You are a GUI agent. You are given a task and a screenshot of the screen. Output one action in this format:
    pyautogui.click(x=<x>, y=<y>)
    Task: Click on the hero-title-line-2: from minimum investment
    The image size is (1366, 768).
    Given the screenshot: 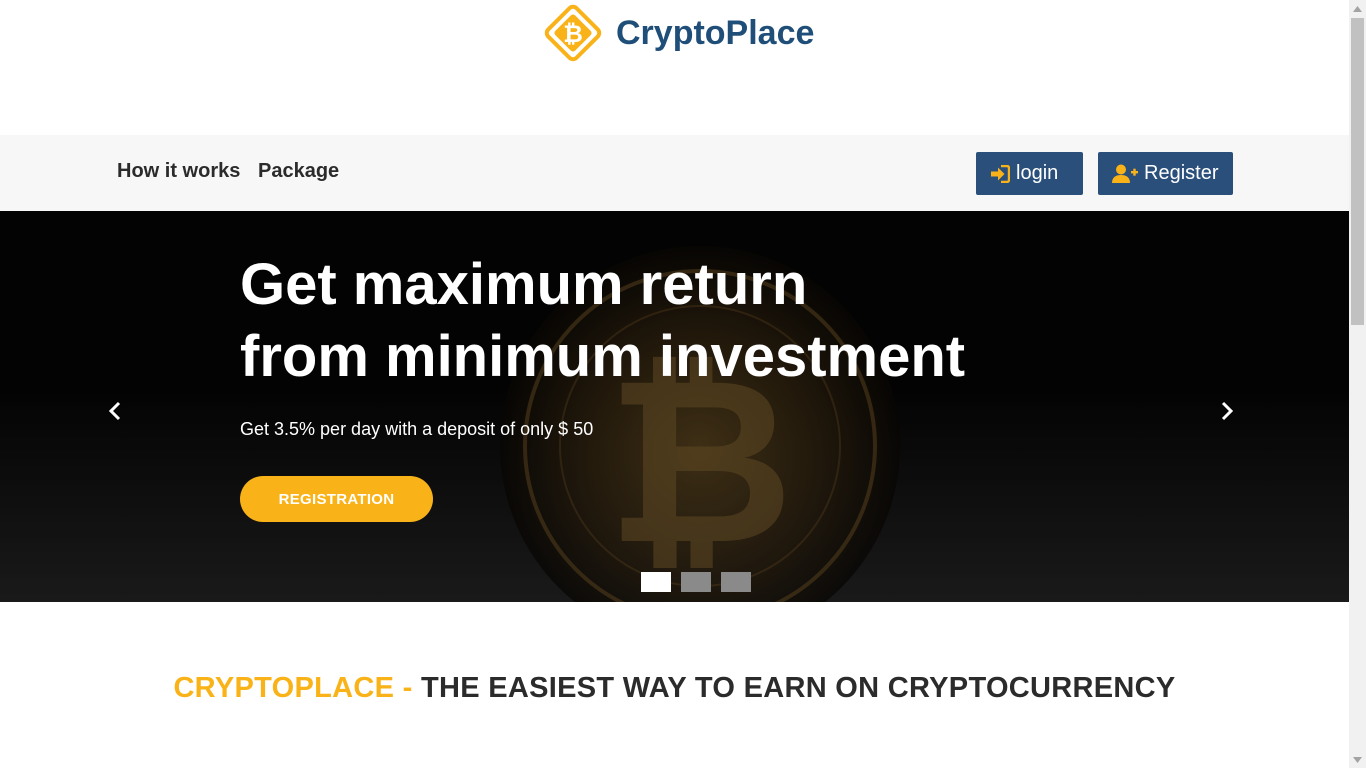 What is the action you would take?
    pyautogui.click(x=603, y=356)
    